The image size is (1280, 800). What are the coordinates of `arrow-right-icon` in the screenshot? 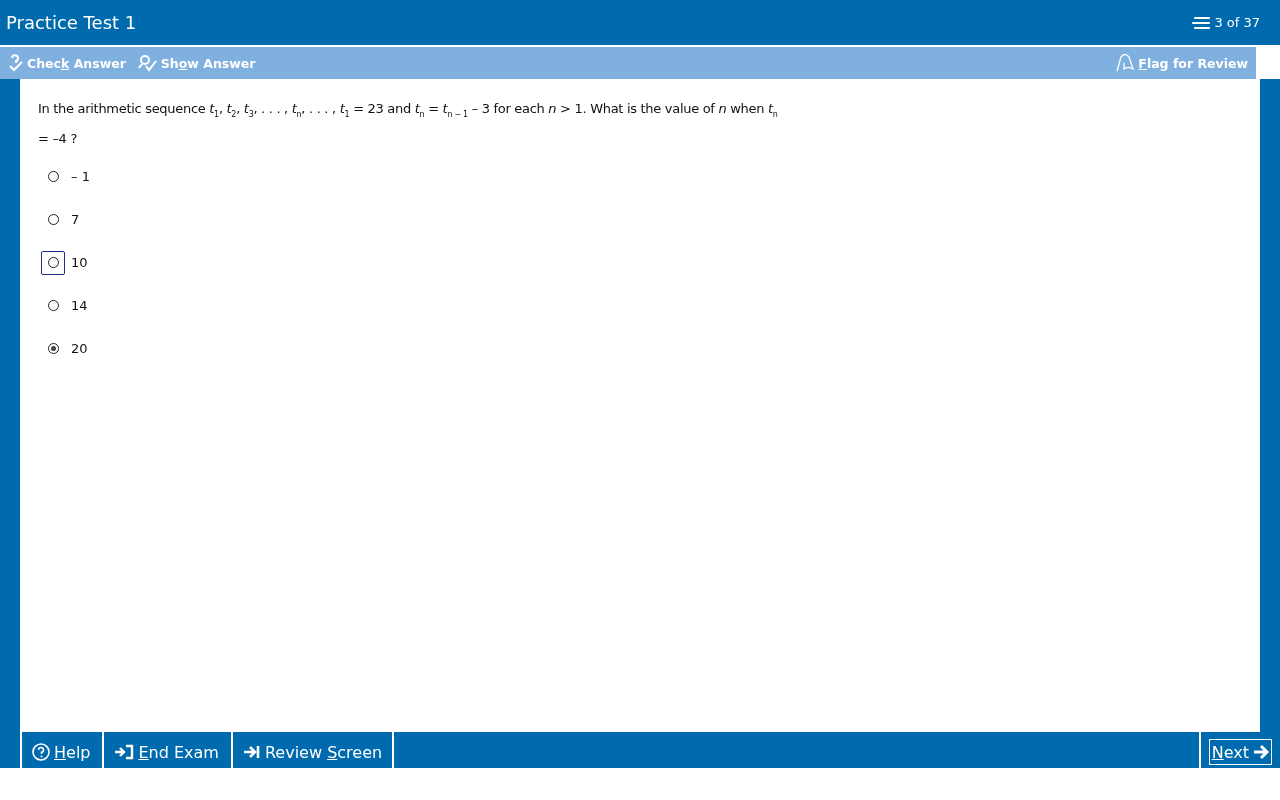 It's located at (1261, 752).